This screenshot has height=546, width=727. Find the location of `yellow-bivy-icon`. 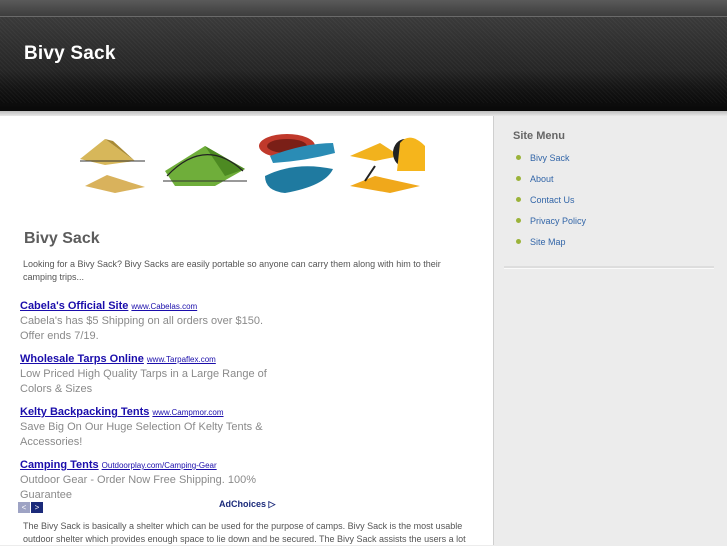

yellow-bivy-icon is located at coordinates (387, 165).